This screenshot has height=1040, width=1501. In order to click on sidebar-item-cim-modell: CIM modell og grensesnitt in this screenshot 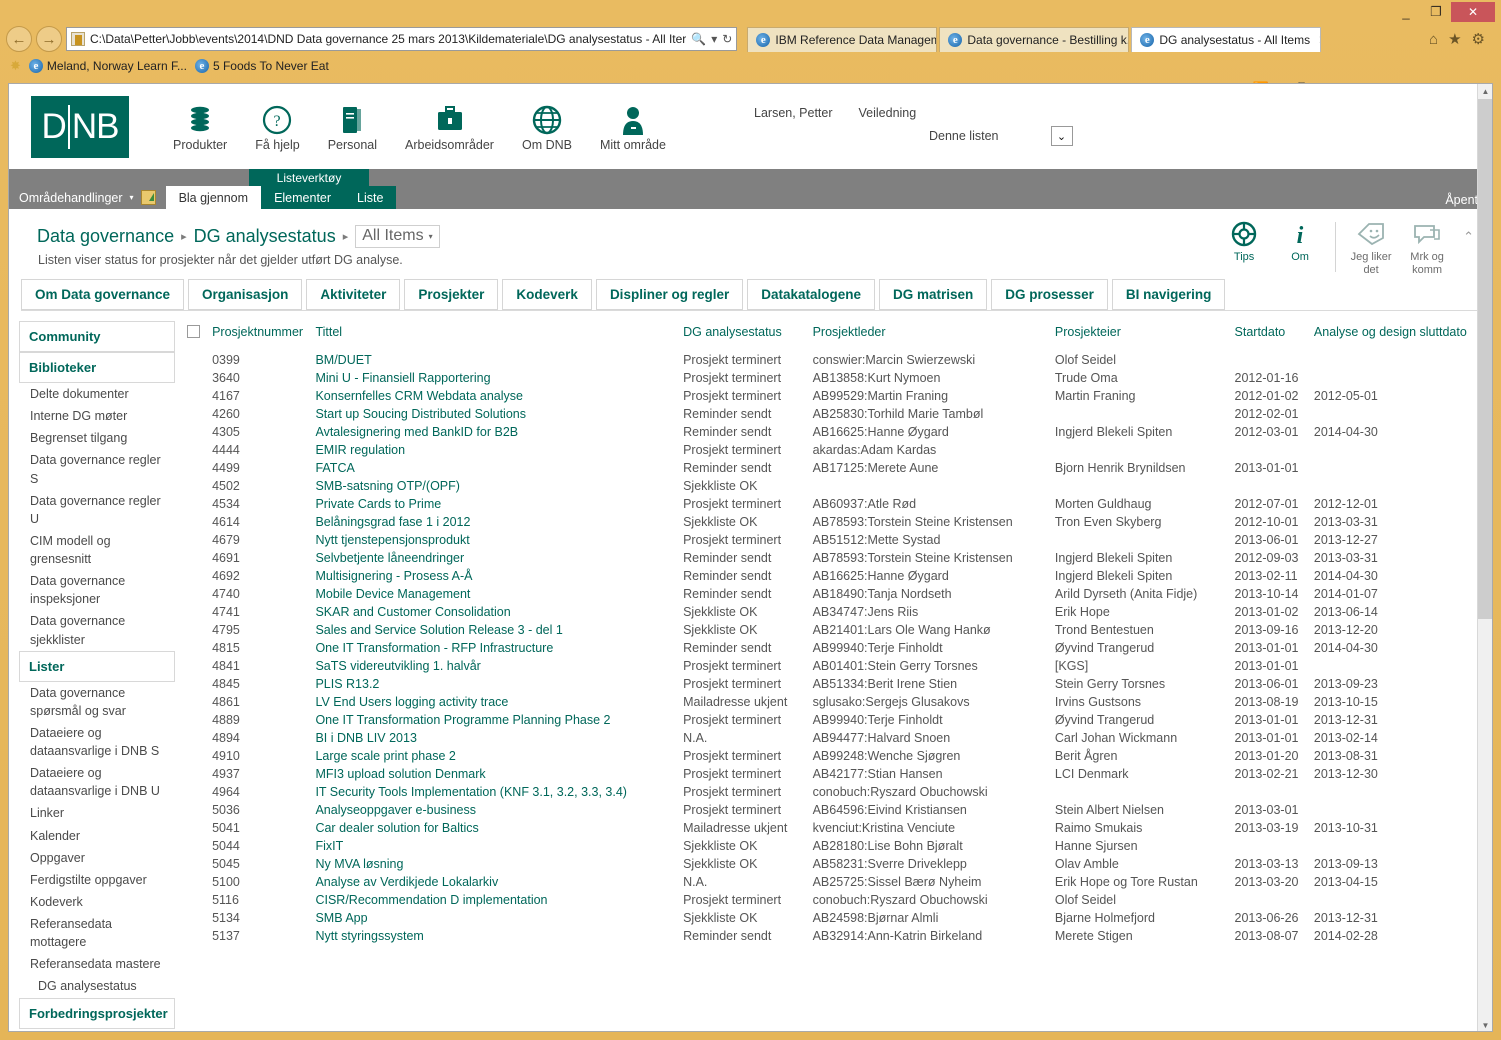, I will do `click(97, 550)`.